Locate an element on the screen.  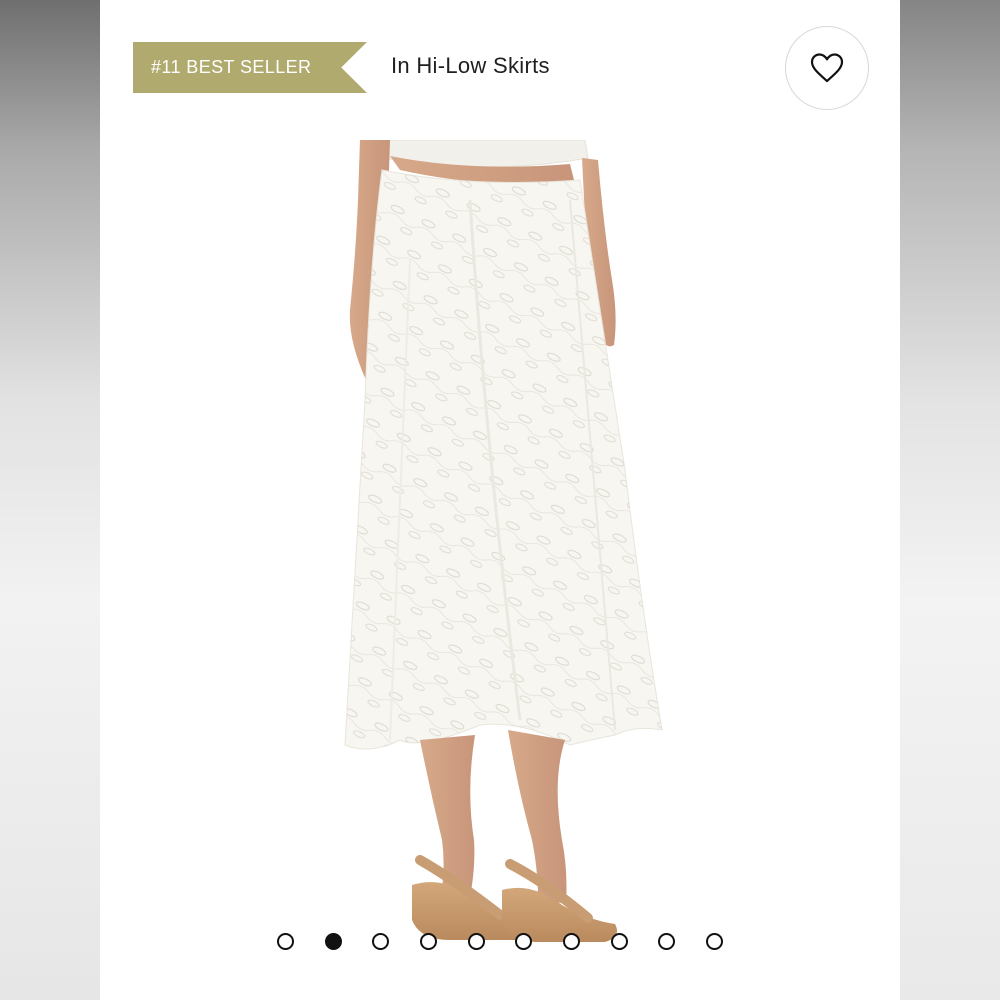
background-right is located at coordinates (950, 500).